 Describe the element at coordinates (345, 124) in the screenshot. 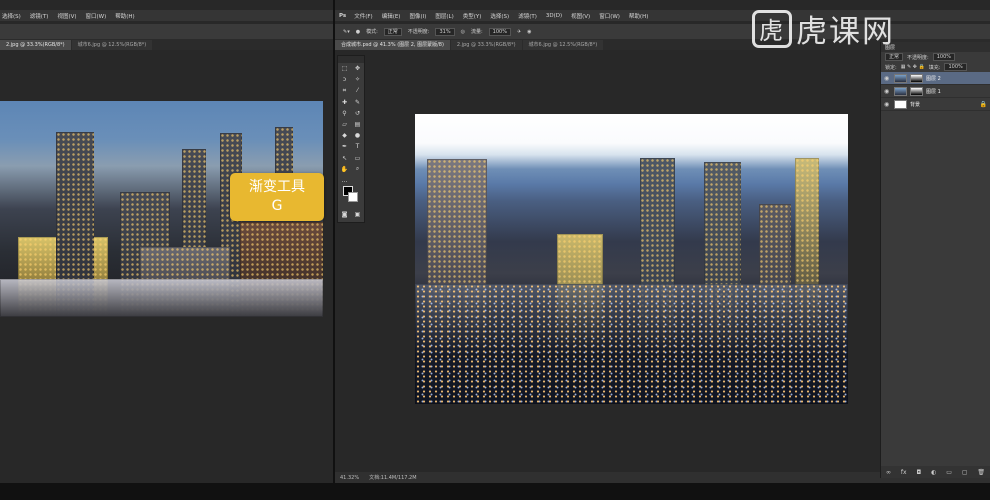

I see `eraser-icon: ▱` at that location.